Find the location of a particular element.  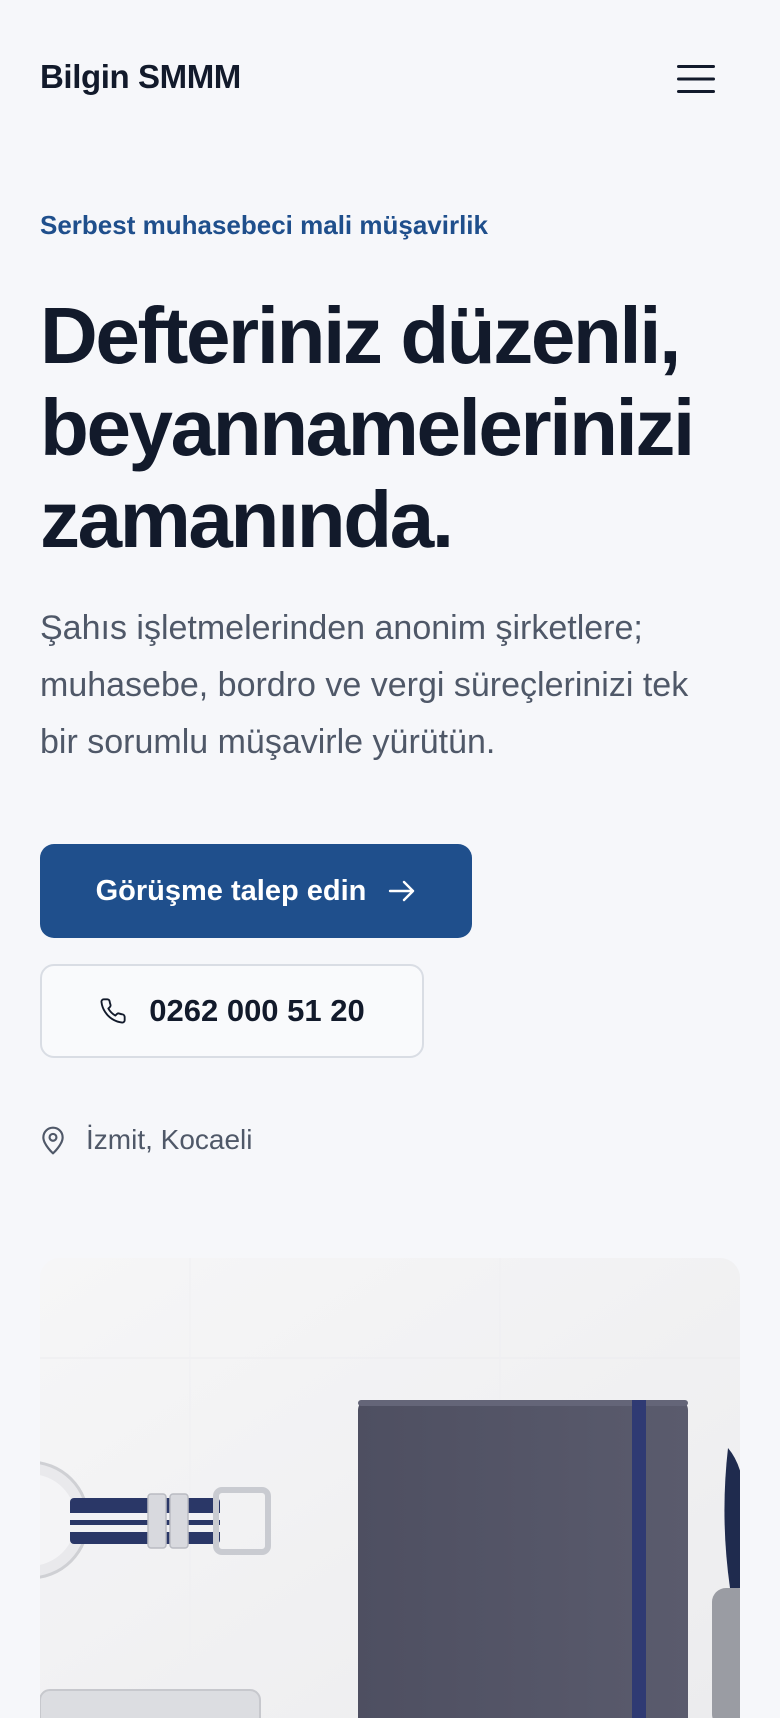

headline-line: zamanında. is located at coordinates (247, 519).